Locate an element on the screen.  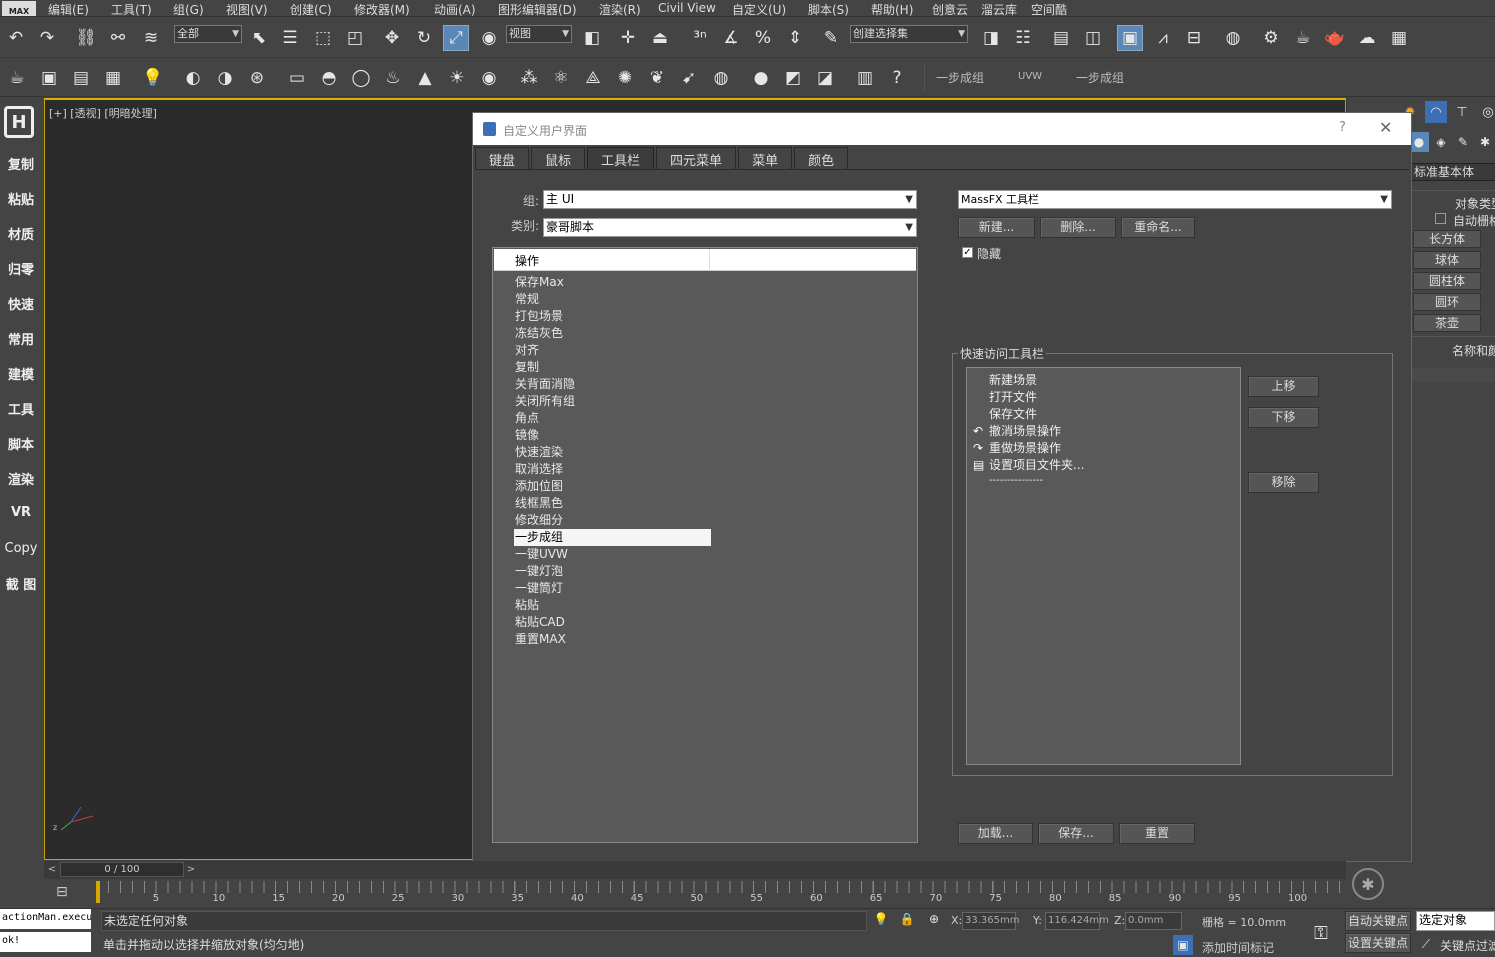
menu-liuyunku: 溜云库 is located at coordinates (999, 9).